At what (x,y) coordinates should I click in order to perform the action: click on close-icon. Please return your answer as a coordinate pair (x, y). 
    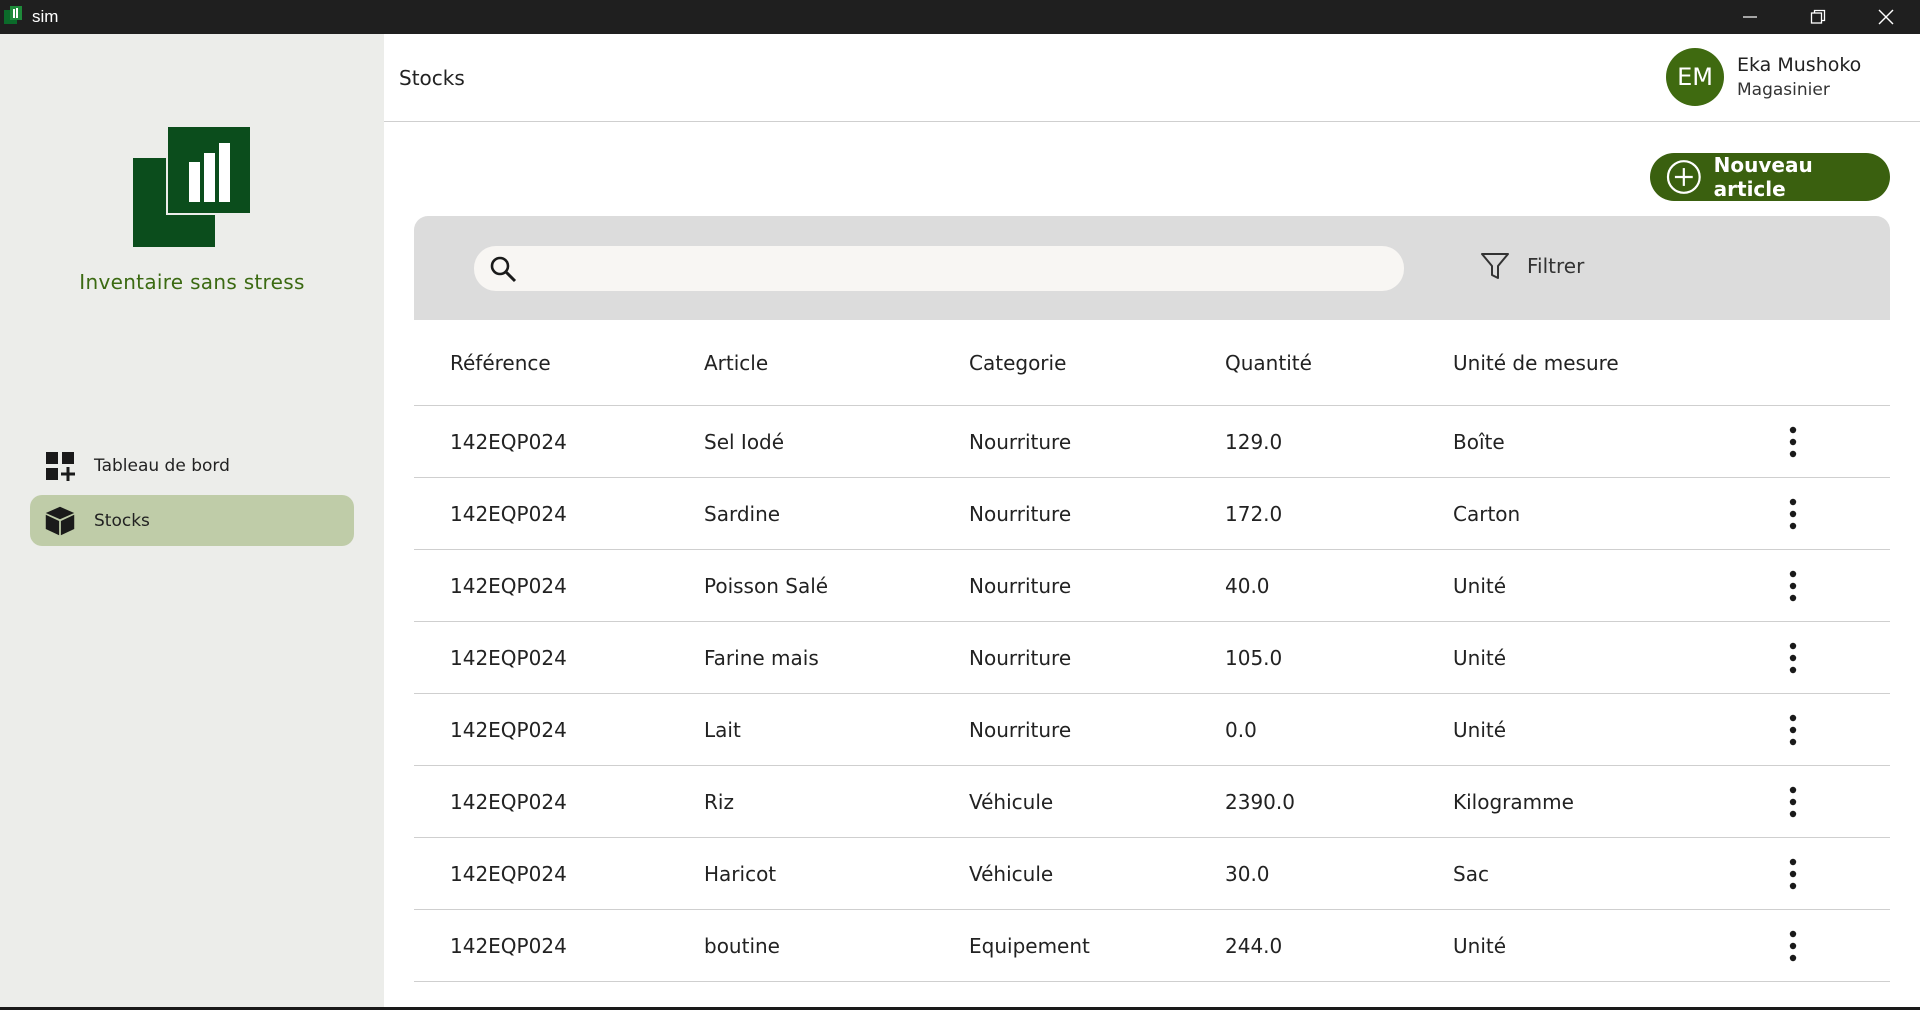
    Looking at the image, I should click on (1886, 17).